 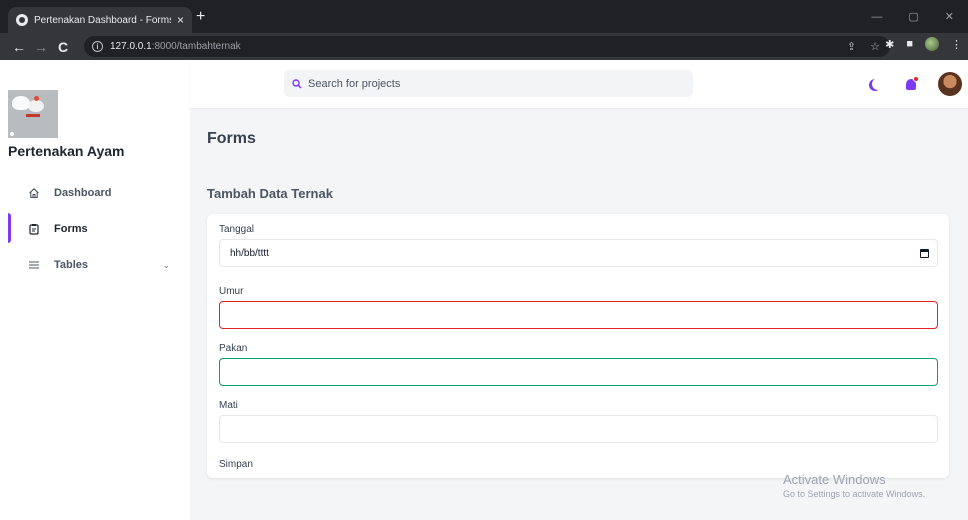 What do you see at coordinates (851, 46) in the screenshot?
I see `share-icon: ⇪` at bounding box center [851, 46].